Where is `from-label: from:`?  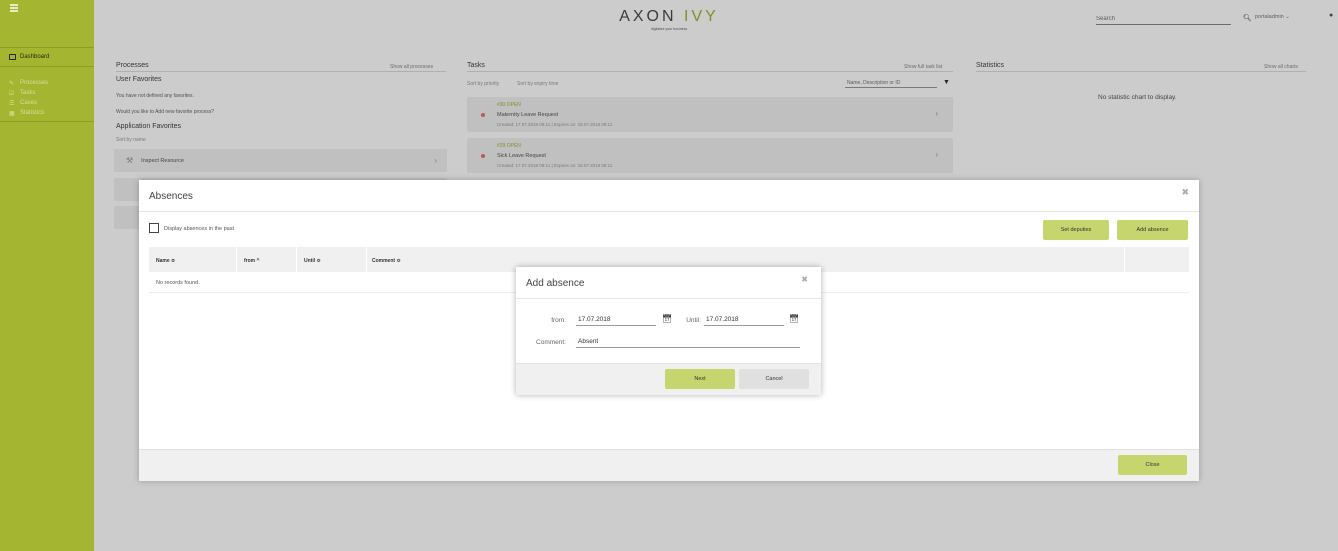
from-label: from: is located at coordinates (558, 320).